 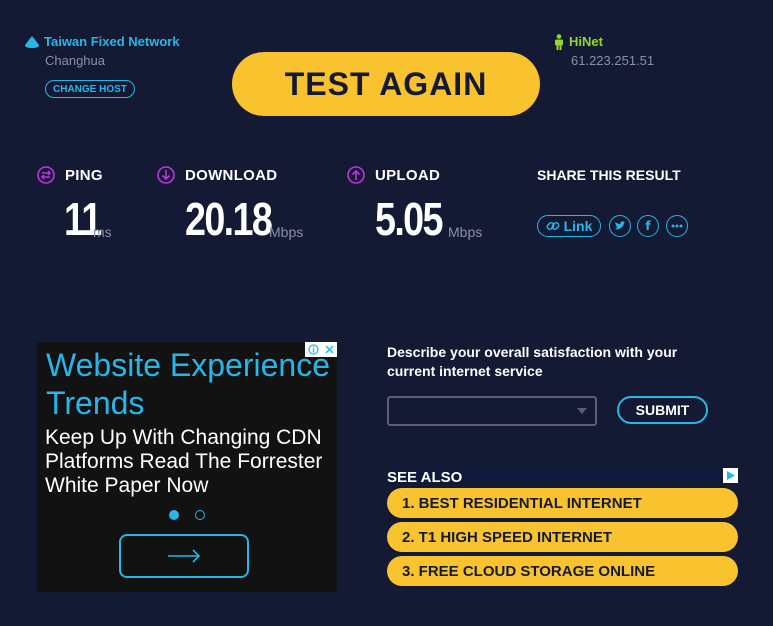 I want to click on more-share-button, so click(x=677, y=226).